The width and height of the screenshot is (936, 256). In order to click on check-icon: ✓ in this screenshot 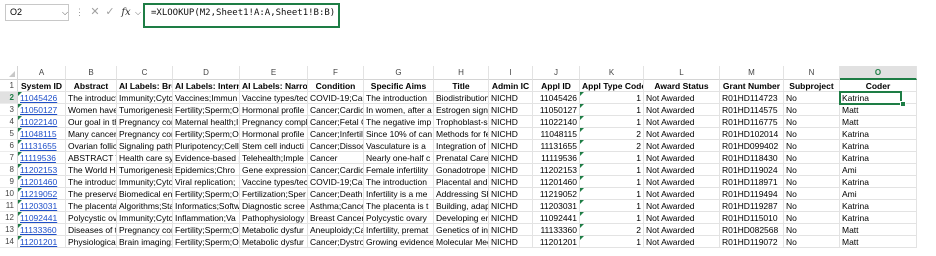, I will do `click(110, 12)`.